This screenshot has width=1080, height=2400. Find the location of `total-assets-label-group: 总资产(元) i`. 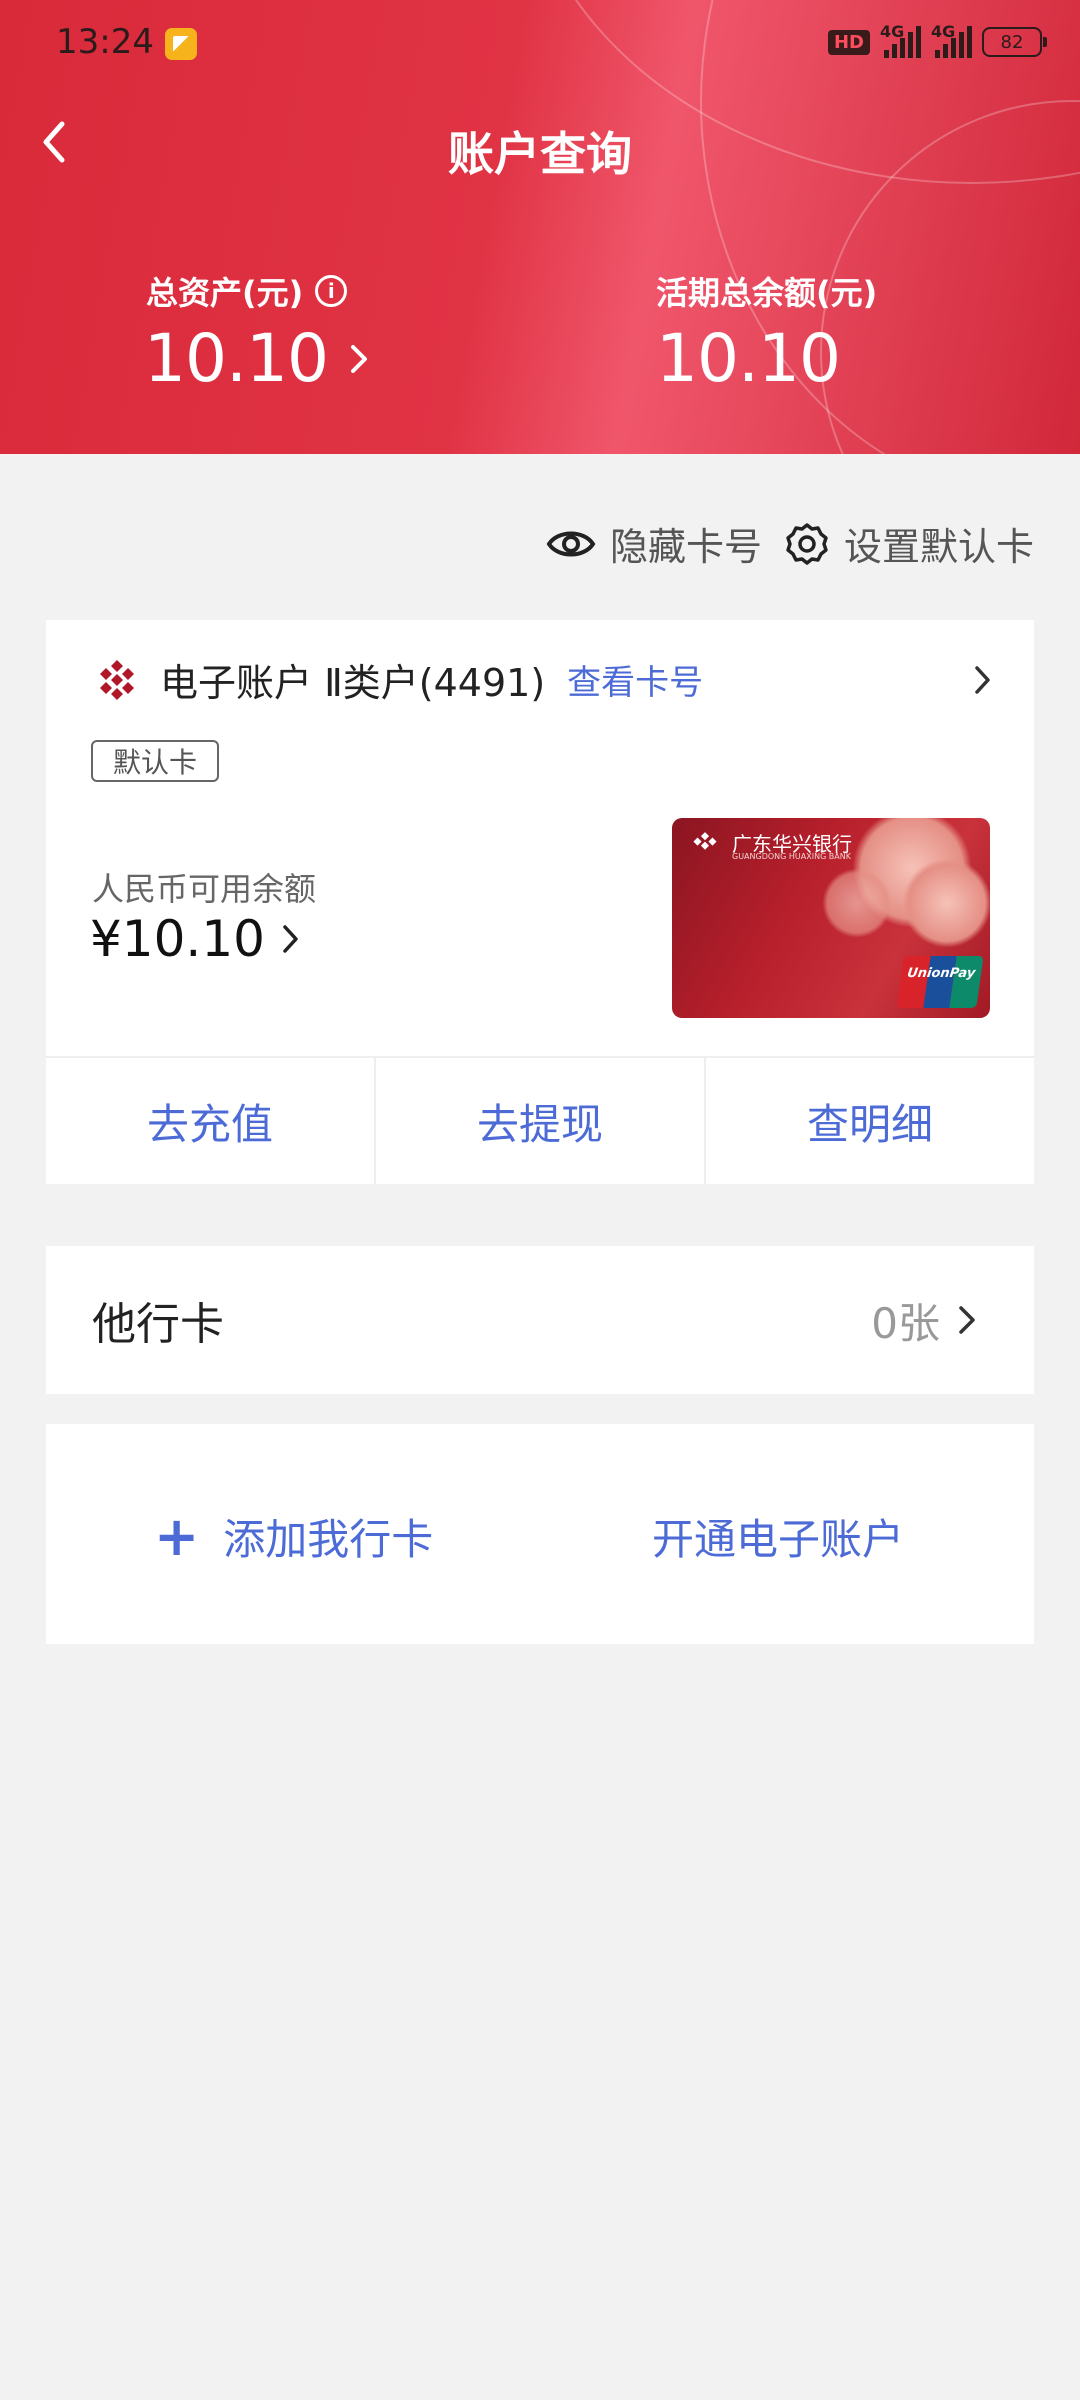

total-assets-label-group: 总资产(元) i is located at coordinates (247, 291).